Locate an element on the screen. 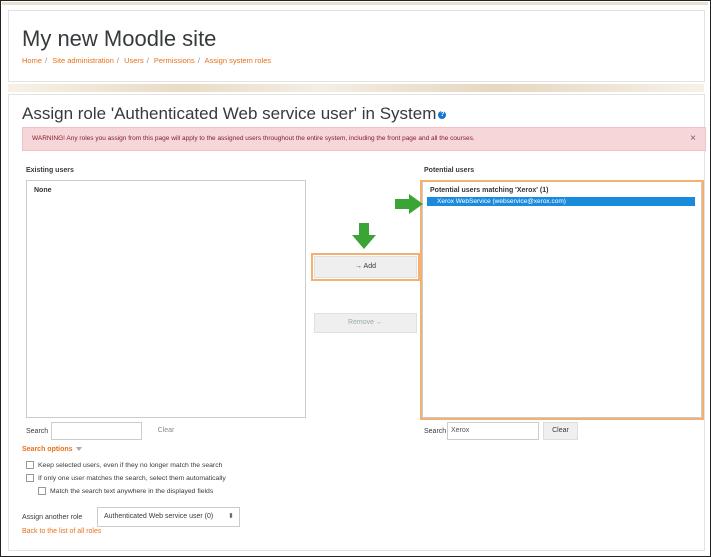  arrow-down-icon is located at coordinates (364, 236).